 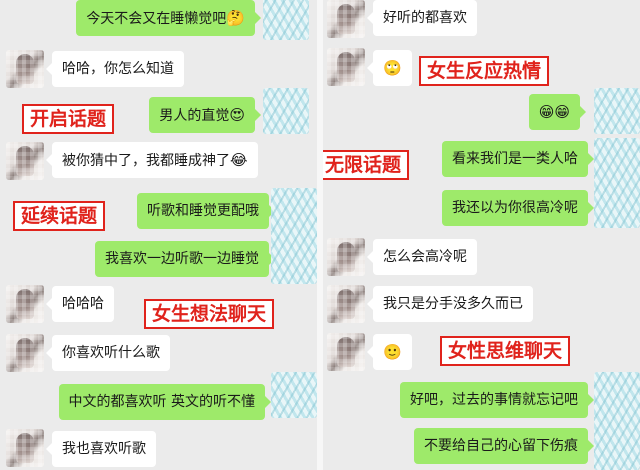 What do you see at coordinates (504, 446) in the screenshot?
I see `sent-message: 不要给自己的心留下伤痕` at bounding box center [504, 446].